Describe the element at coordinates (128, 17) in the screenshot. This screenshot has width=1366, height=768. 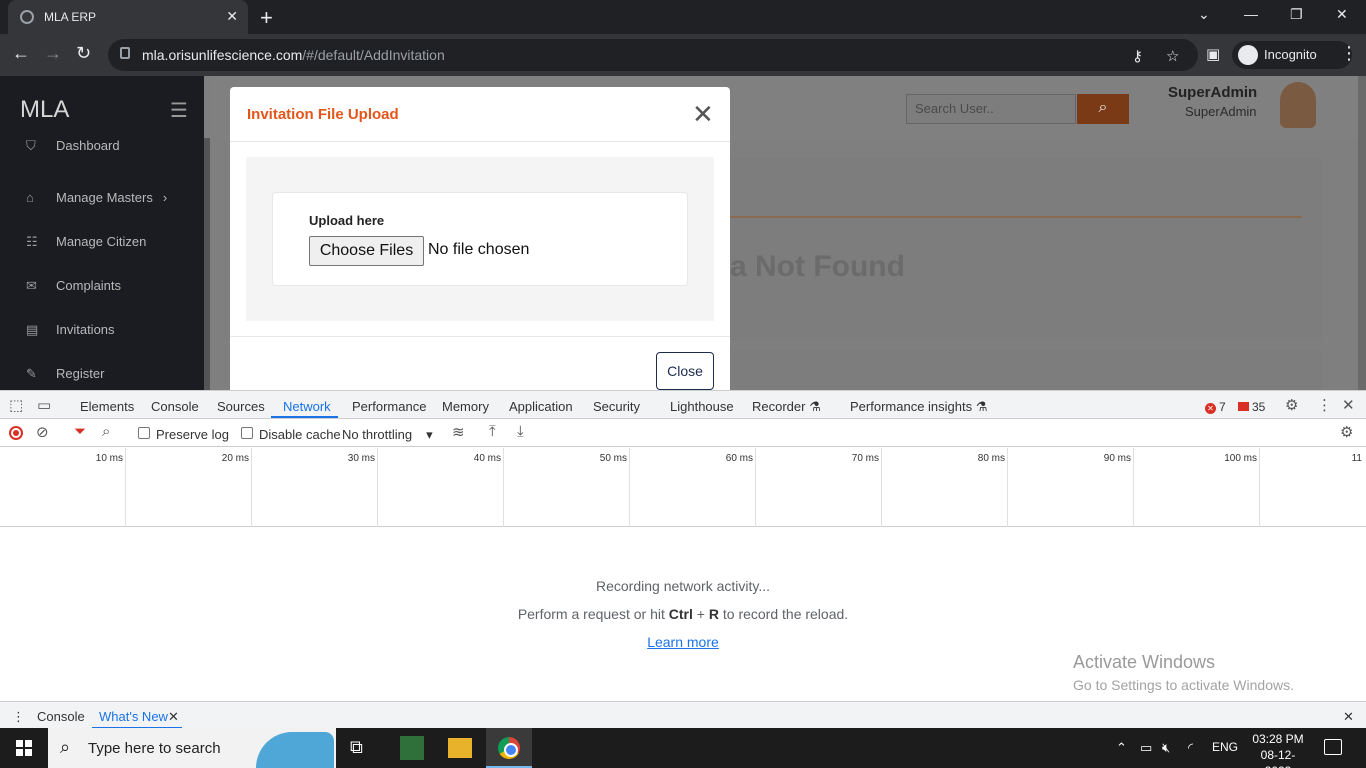
I see `browser-tab: MLA ERP ✕` at that location.